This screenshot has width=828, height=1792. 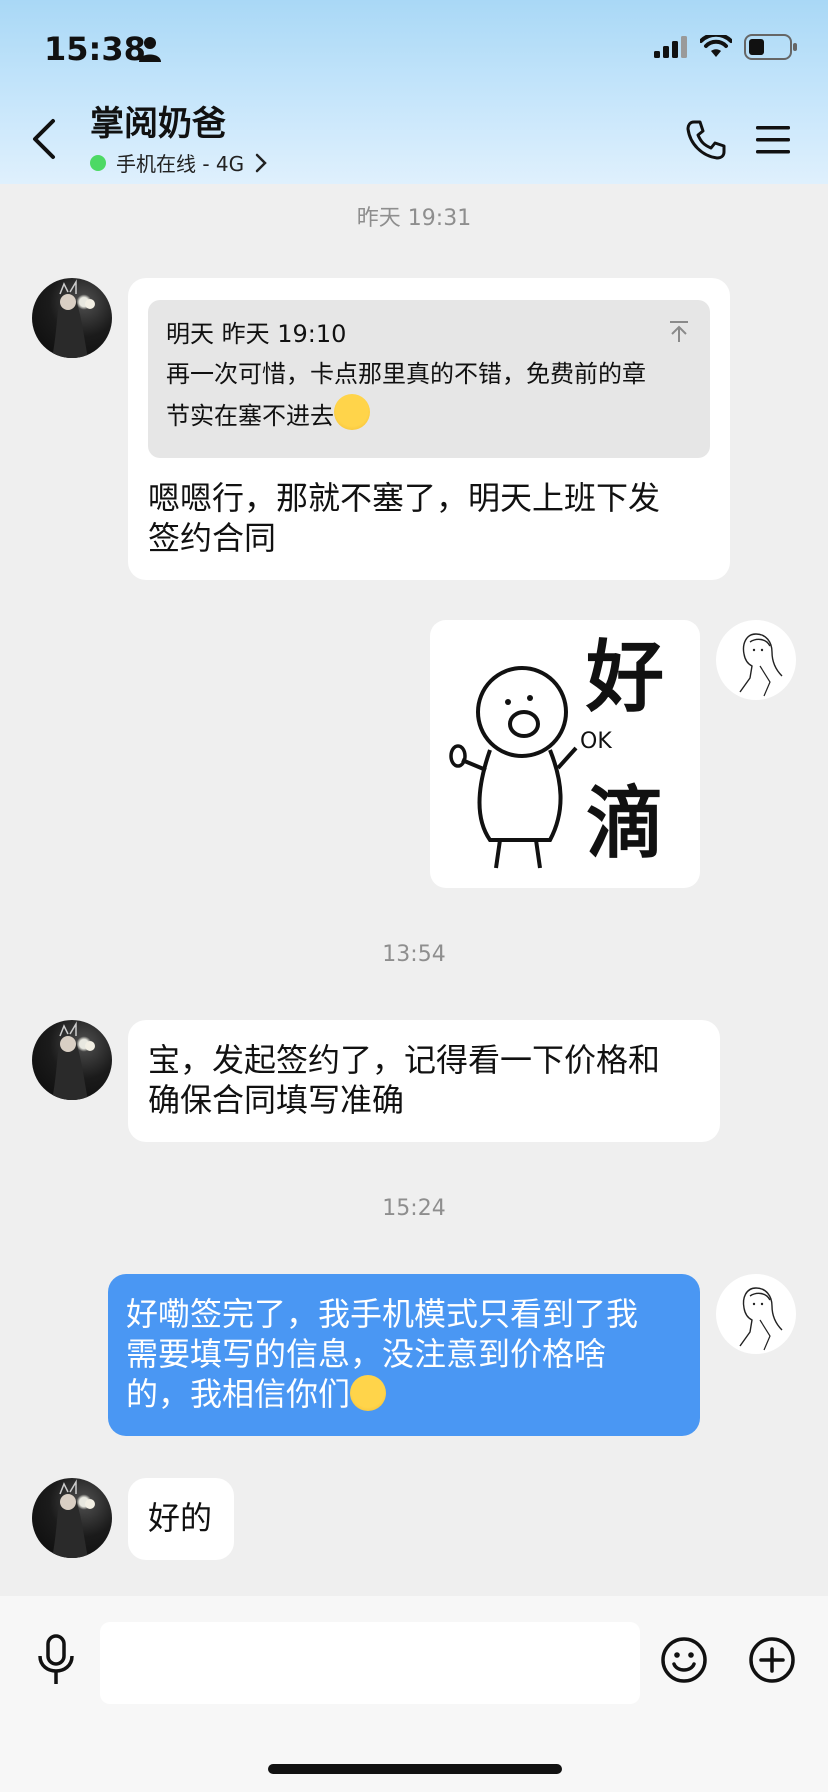 I want to click on quoted-message: 明天 昨天 19:10 再一次可惜，卡点那里真的不错，免费前的章 节实在塞不进去, so click(x=429, y=379).